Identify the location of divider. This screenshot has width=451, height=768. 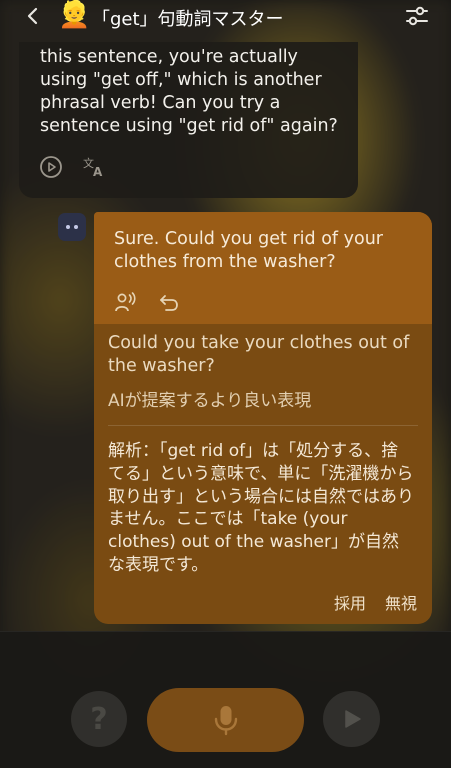
(263, 425).